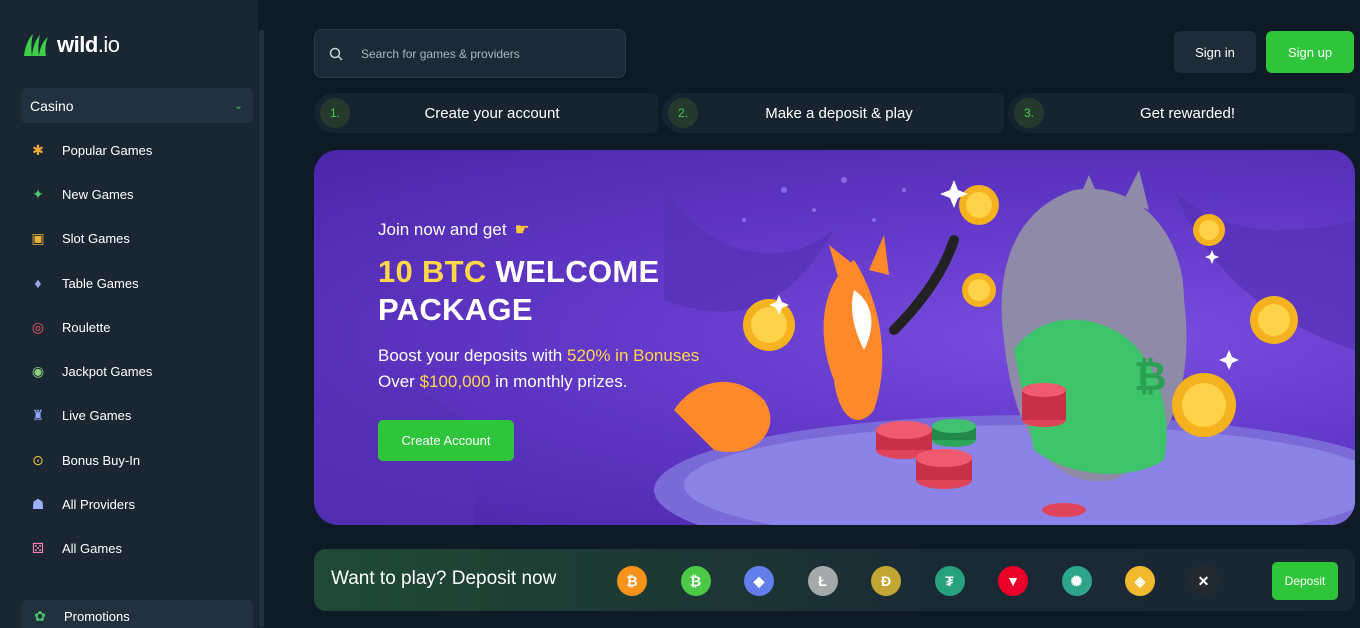 This screenshot has width=1360, height=628. I want to click on brand-logo: wild.io, so click(70, 45).